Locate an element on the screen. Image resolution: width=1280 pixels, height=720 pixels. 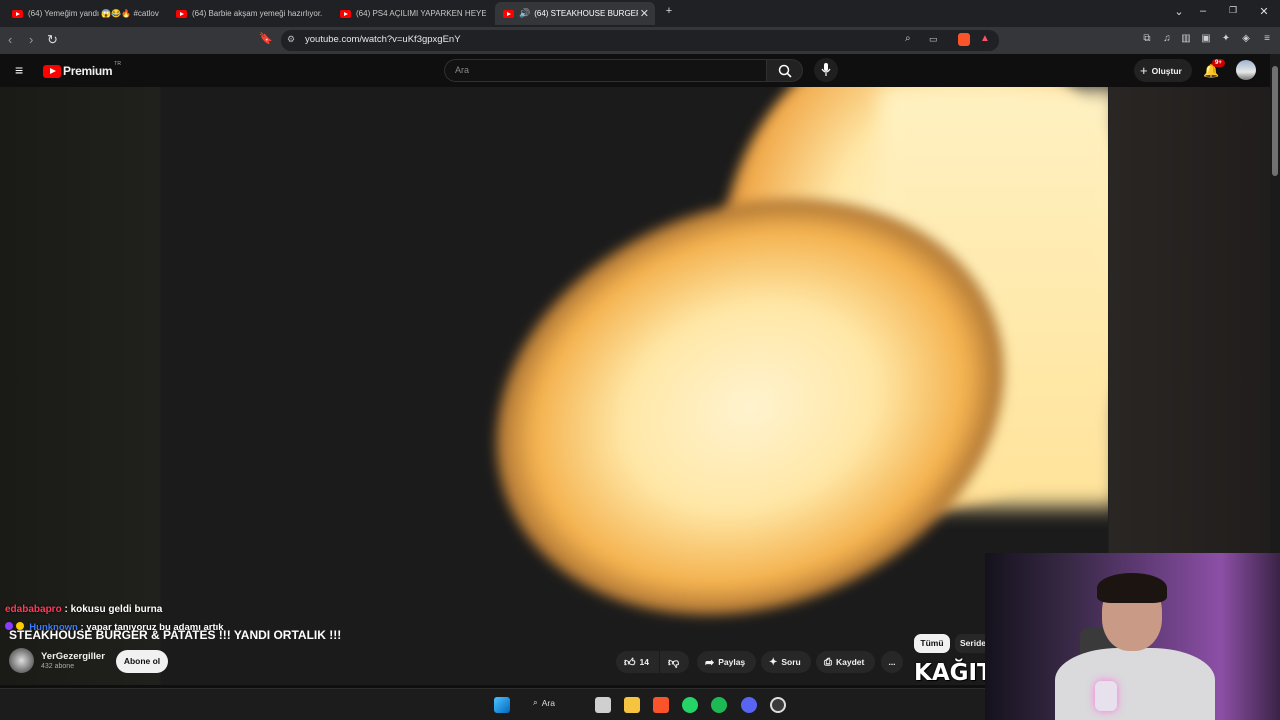
share-icon: ➦ is located at coordinates (710, 662).